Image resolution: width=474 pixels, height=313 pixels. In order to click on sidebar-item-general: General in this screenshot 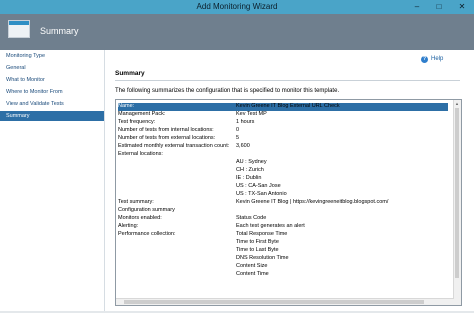, I will do `click(52, 68)`.